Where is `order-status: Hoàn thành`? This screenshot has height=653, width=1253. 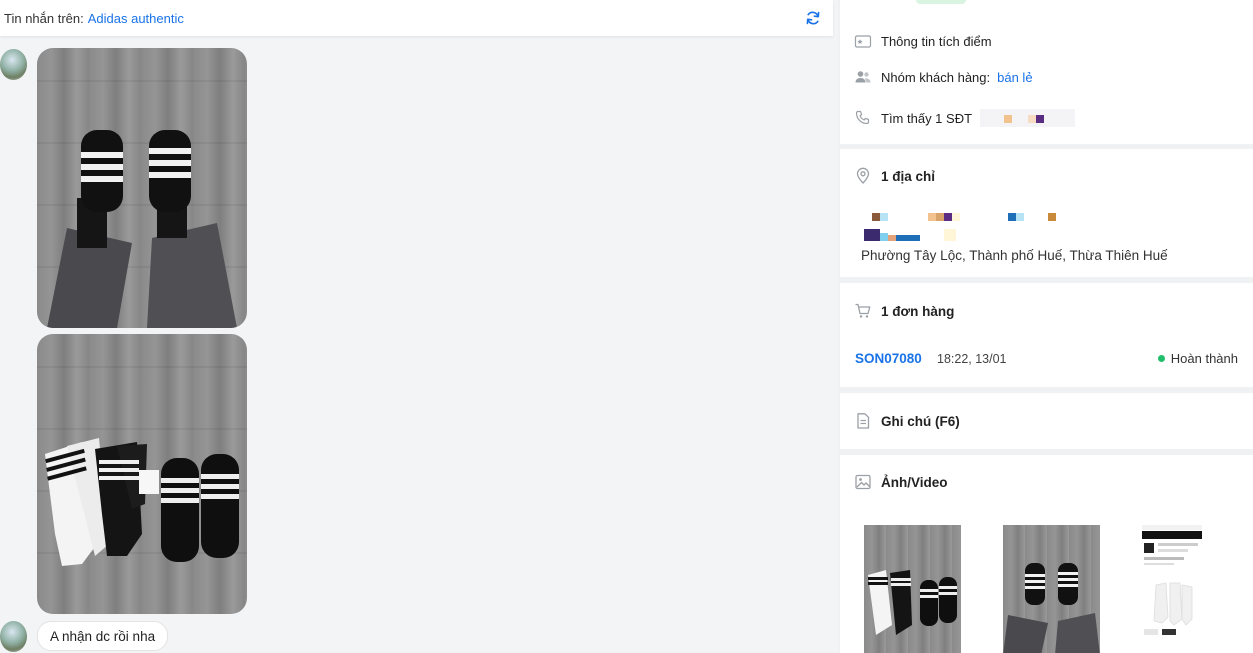 order-status: Hoàn thành is located at coordinates (1197, 358).